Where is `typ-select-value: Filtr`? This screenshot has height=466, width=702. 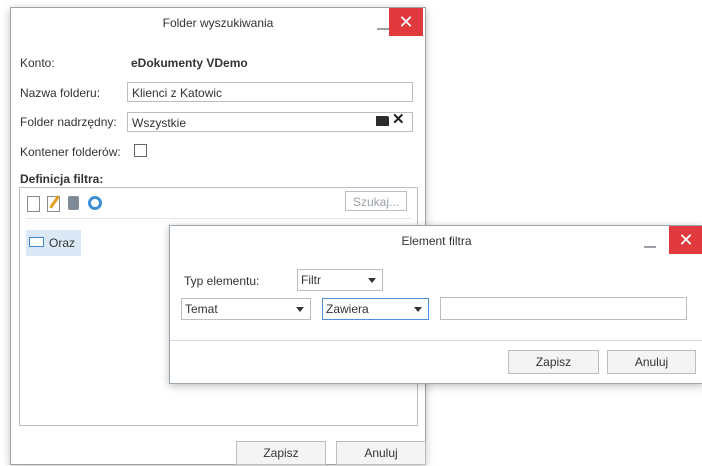
typ-select-value: Filtr is located at coordinates (311, 280).